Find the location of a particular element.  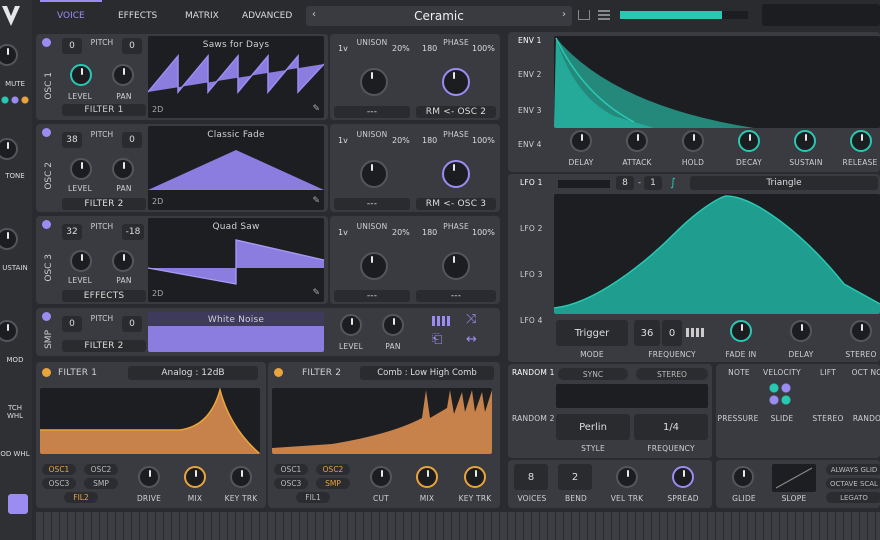

osc1-wave-display: Saws for Days 2D ✎ is located at coordinates (236, 77).